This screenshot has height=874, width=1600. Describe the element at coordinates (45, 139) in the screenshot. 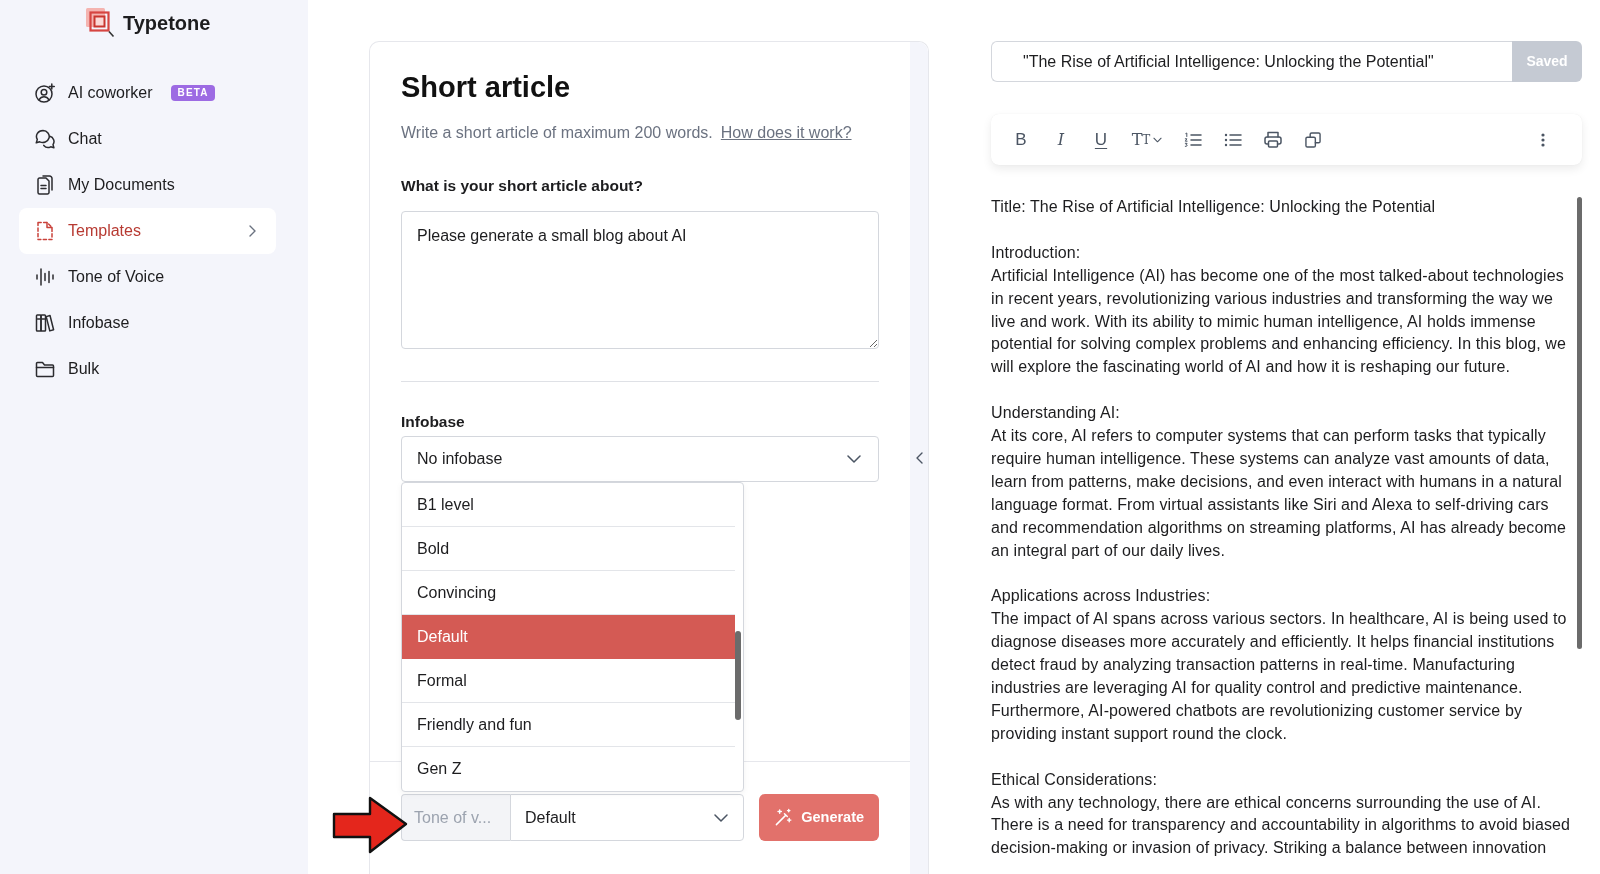

I see `chat-bubbles-icon` at that location.